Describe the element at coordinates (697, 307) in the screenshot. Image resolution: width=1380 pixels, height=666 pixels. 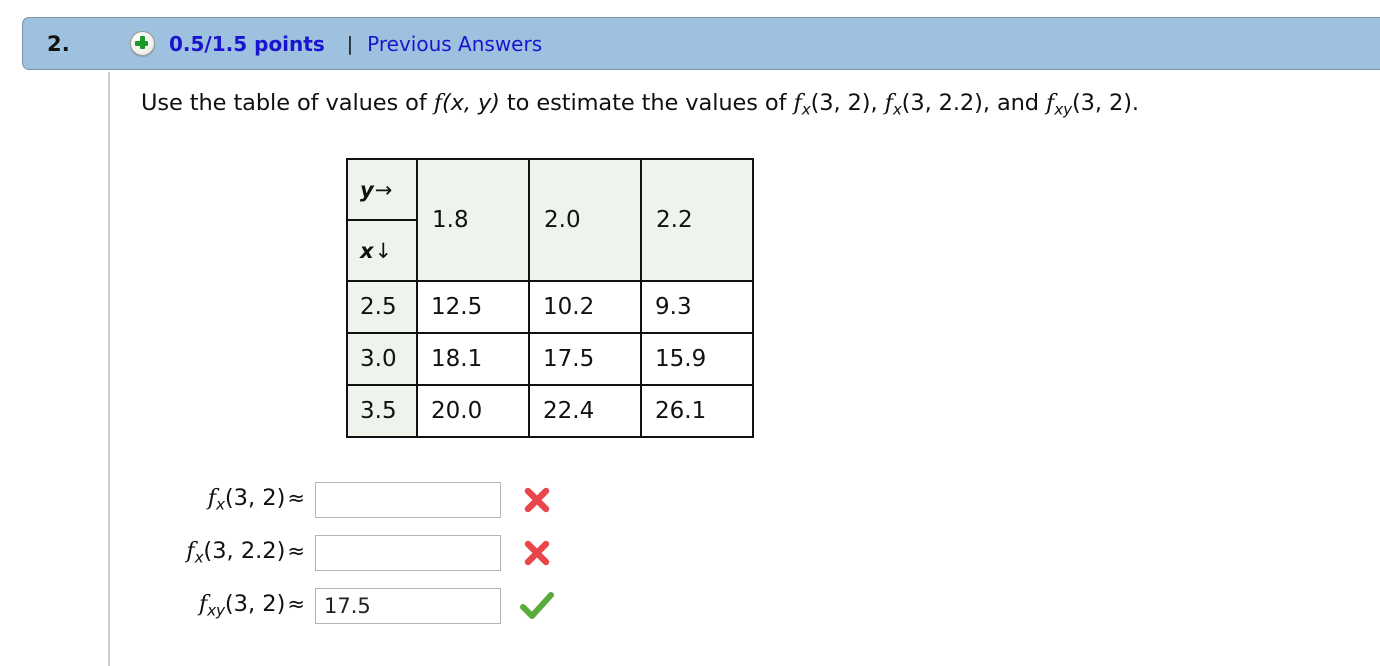
I see `cell-0-2: 9.3` at that location.